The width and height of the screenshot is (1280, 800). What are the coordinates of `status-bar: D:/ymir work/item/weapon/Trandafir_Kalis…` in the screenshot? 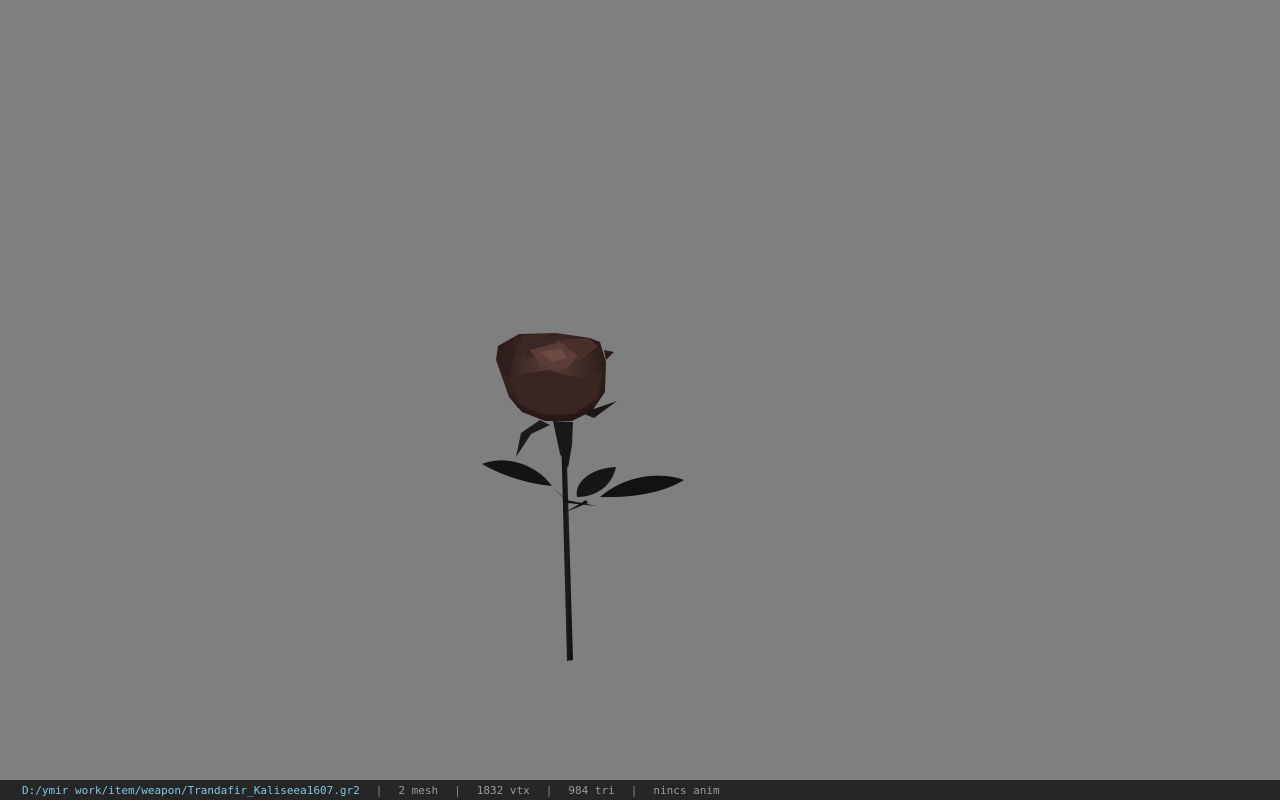 It's located at (640, 790).